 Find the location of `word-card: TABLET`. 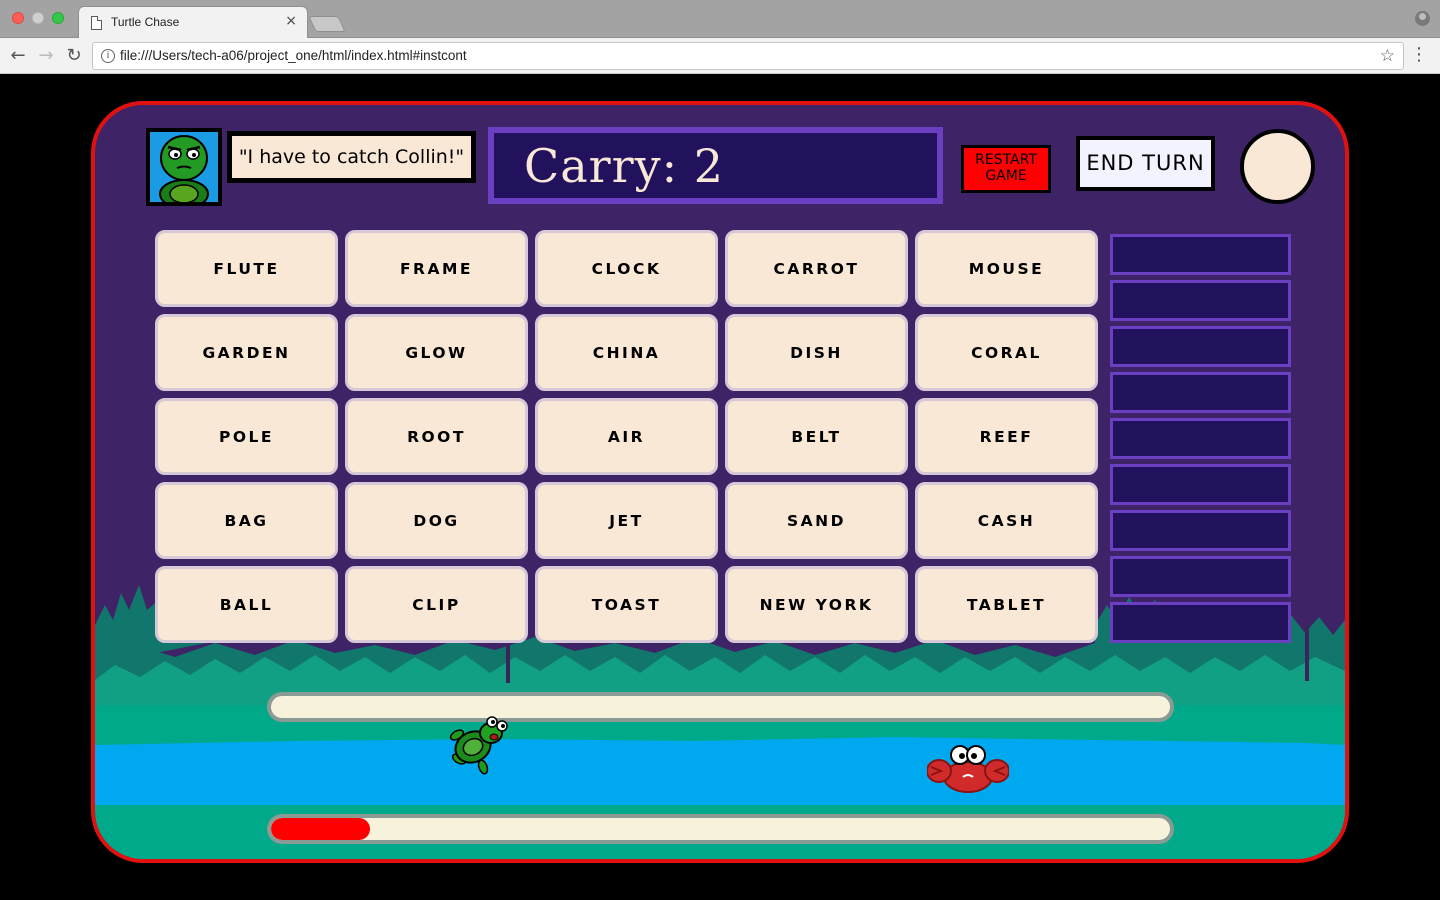

word-card: TABLET is located at coordinates (1006, 604).